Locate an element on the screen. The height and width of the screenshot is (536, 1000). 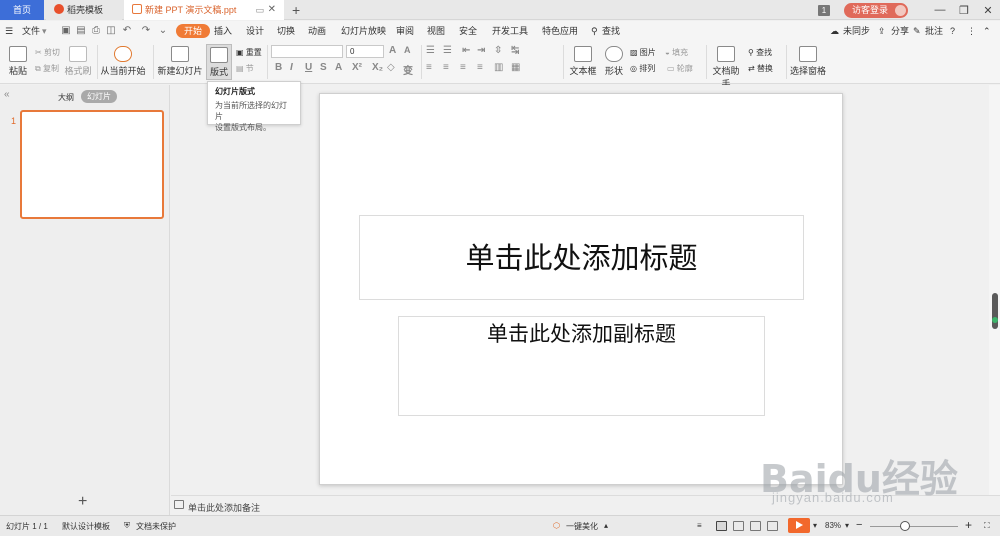
outline-button: ▭ 轮廓 is located at coordinates (680, 68).